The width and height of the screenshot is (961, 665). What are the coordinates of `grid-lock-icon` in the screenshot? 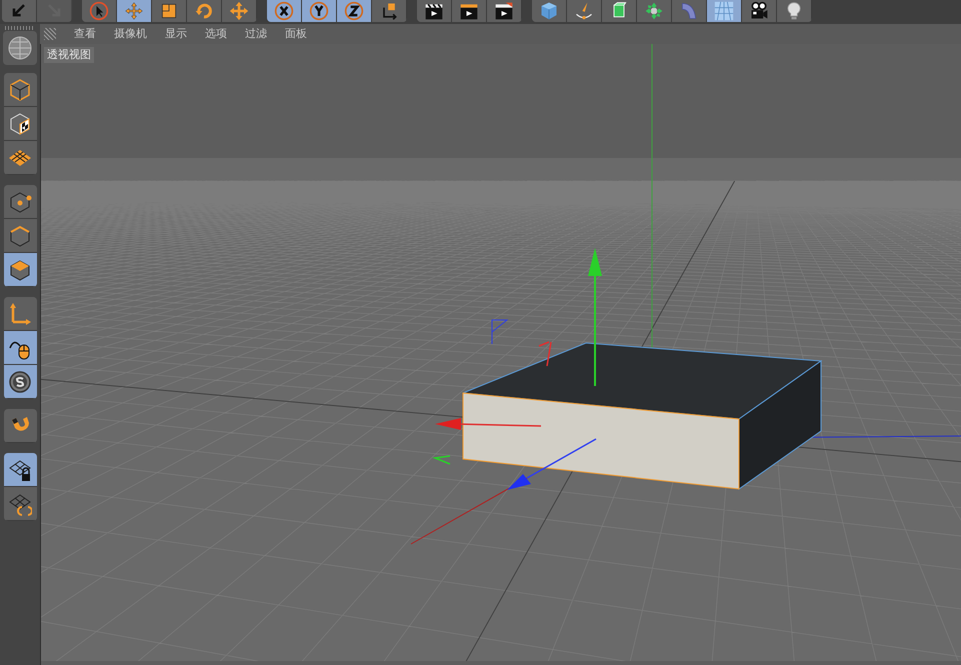 It's located at (20, 470).